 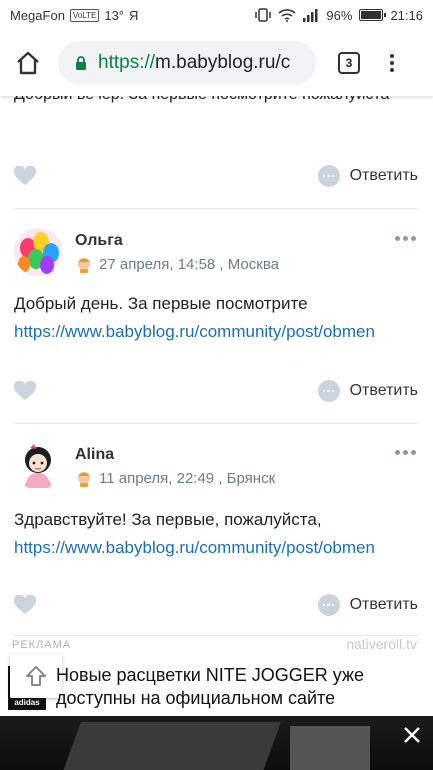 What do you see at coordinates (114, 15) in the screenshot?
I see `temperature-label: 13°` at bounding box center [114, 15].